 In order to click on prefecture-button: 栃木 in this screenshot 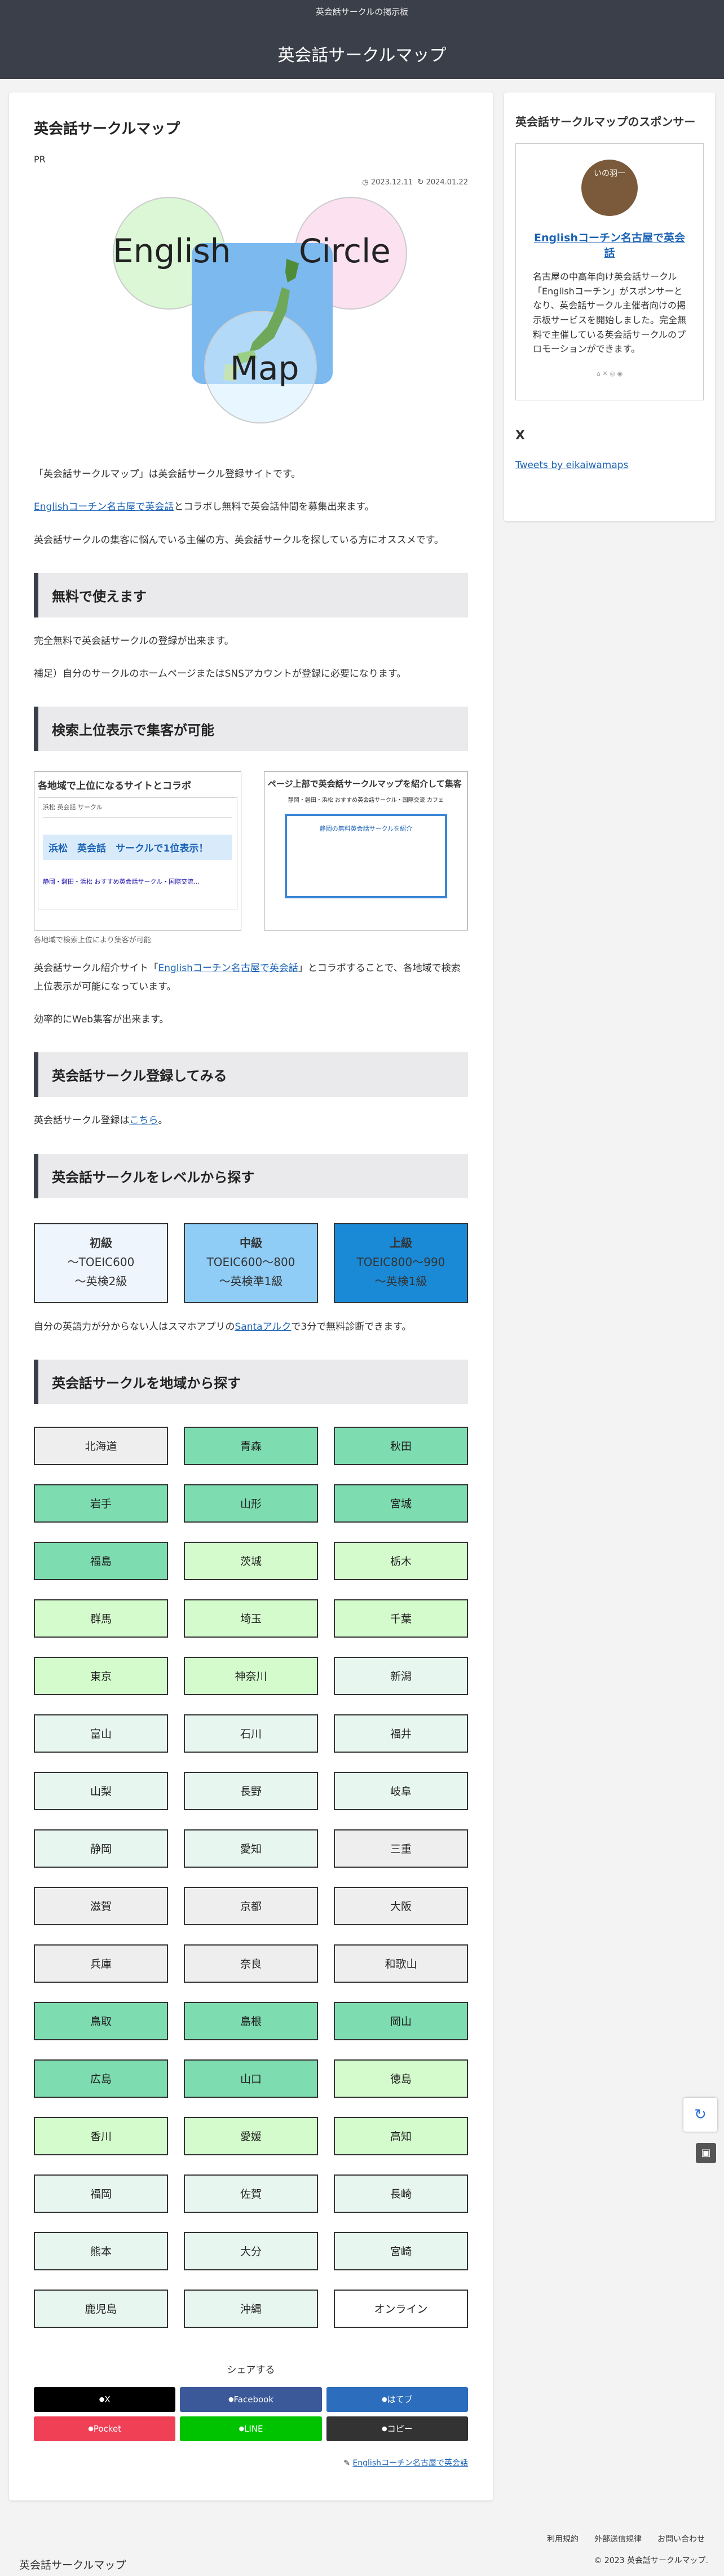, I will do `click(401, 1560)`.